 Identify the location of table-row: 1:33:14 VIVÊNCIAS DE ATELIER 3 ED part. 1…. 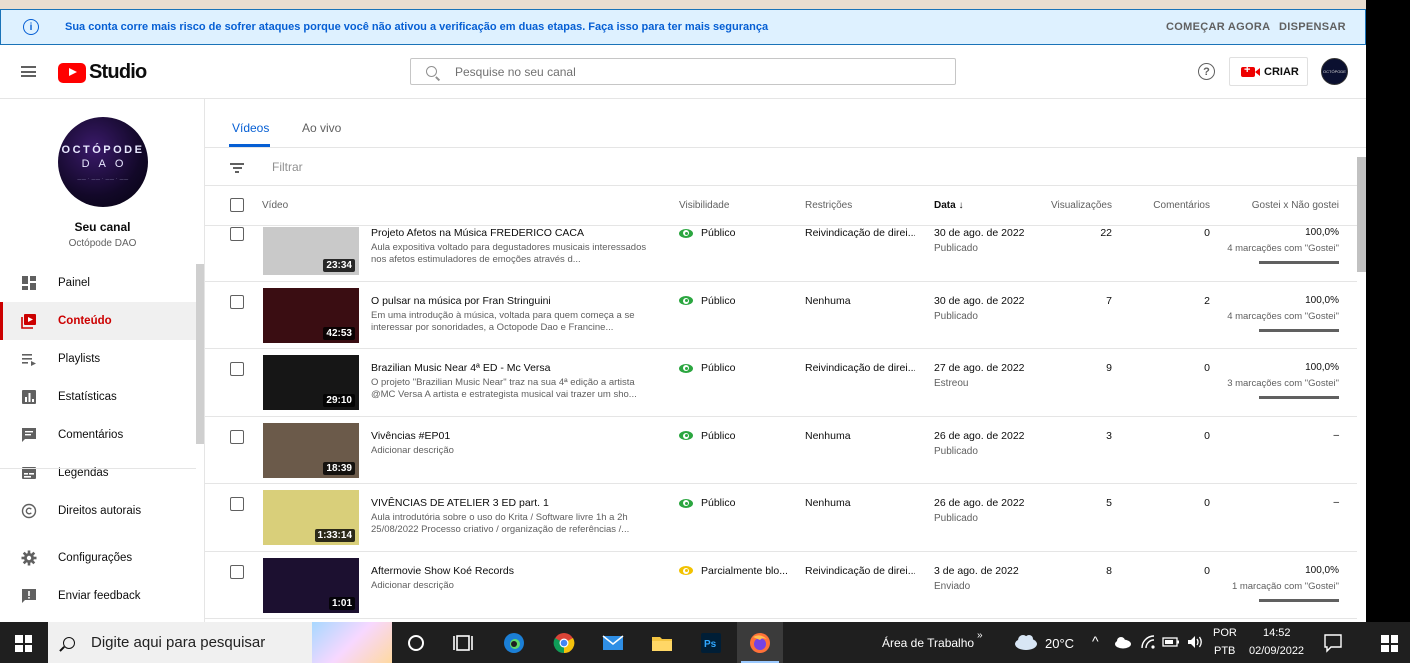
(781, 518).